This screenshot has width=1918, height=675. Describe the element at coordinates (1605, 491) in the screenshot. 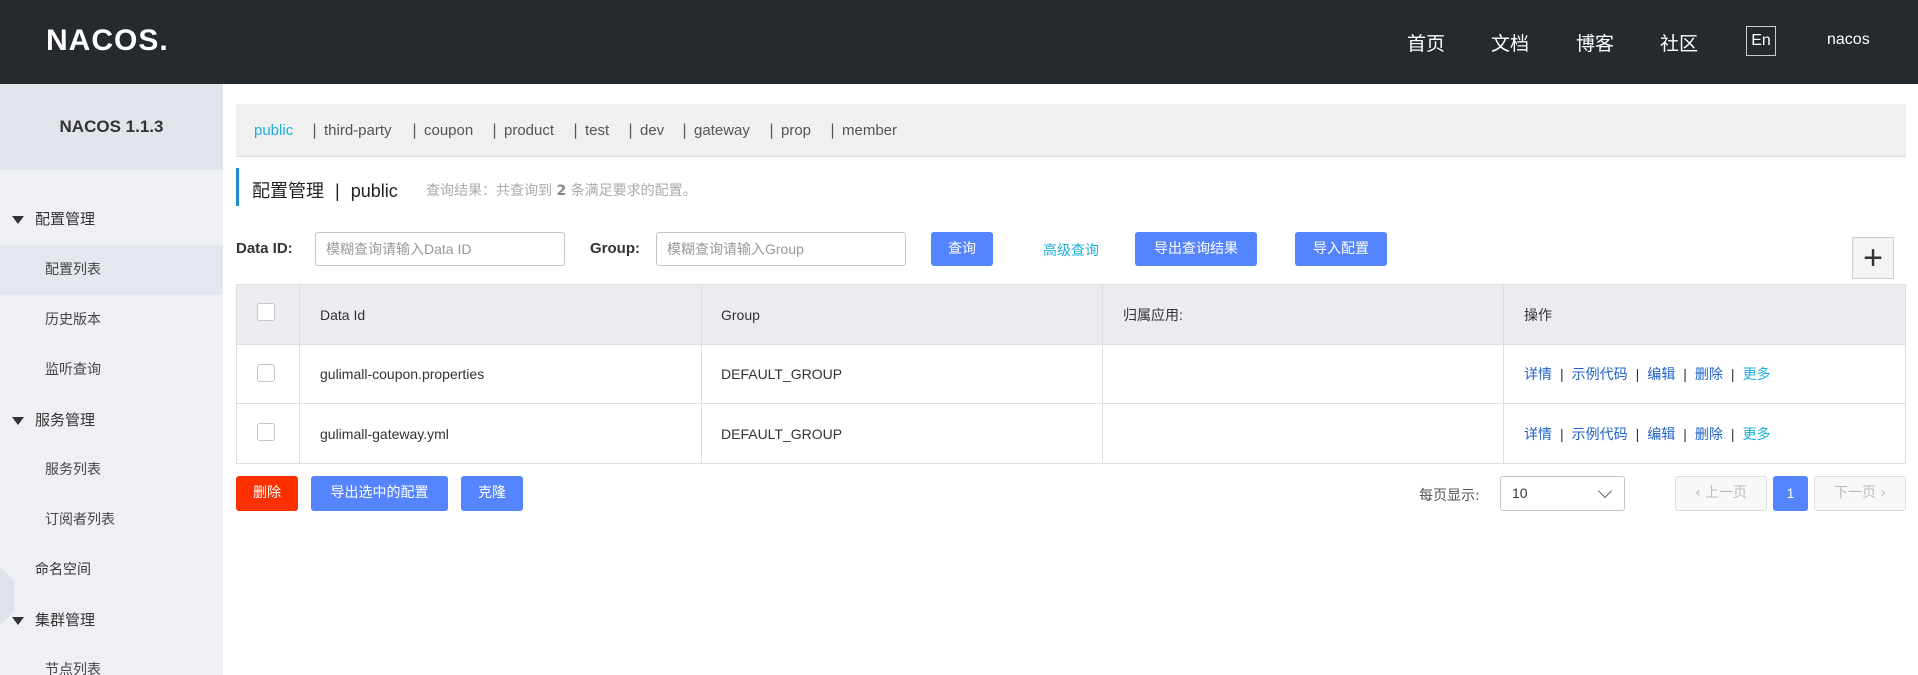

I see `chevron-down-icon` at that location.